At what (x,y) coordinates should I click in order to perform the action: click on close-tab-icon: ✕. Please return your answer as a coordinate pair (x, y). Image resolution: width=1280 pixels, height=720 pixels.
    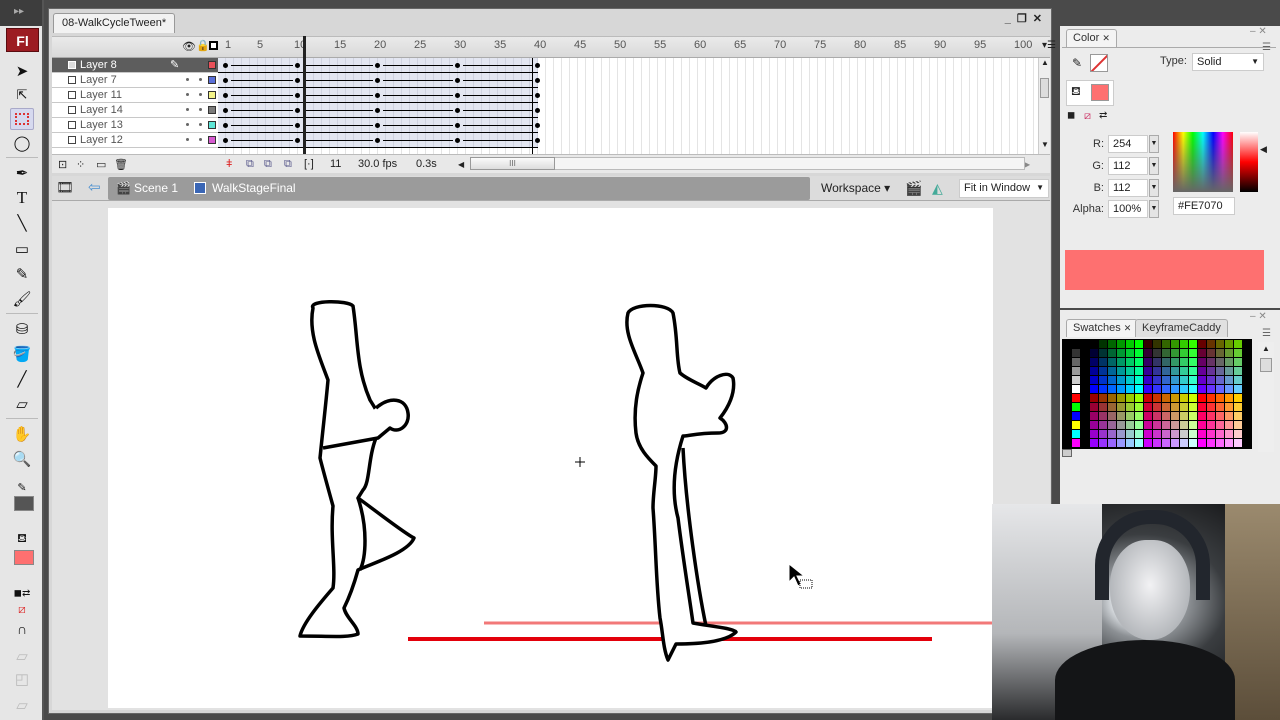
    Looking at the image, I should click on (1128, 328).